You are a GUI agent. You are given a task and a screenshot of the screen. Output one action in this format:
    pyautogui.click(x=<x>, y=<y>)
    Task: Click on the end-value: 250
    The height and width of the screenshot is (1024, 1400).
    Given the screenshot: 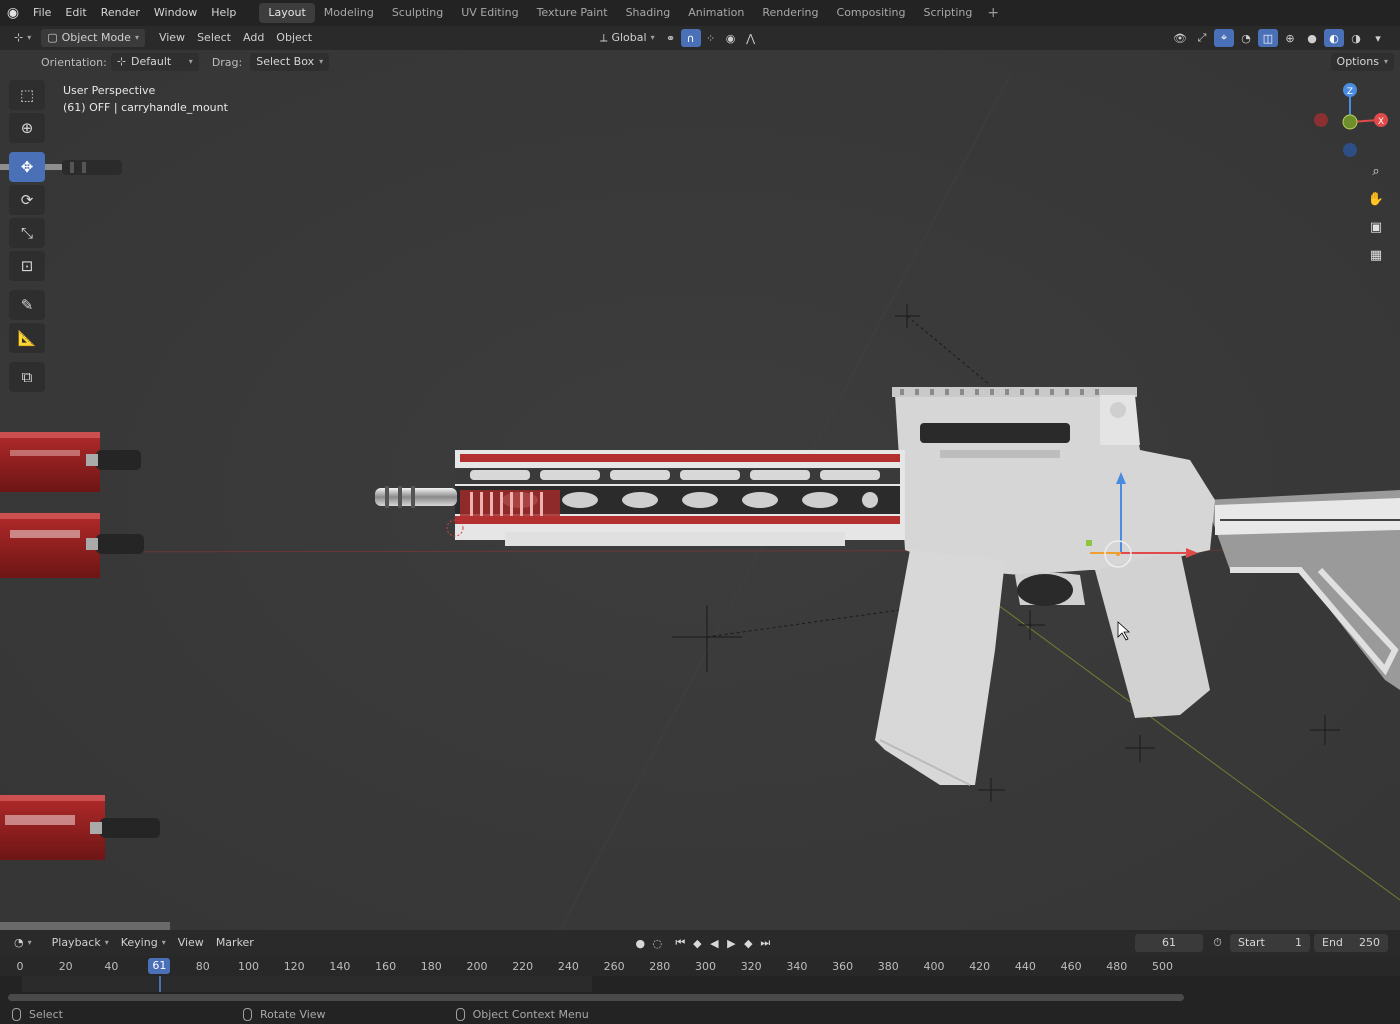 What is the action you would take?
    pyautogui.click(x=1369, y=942)
    